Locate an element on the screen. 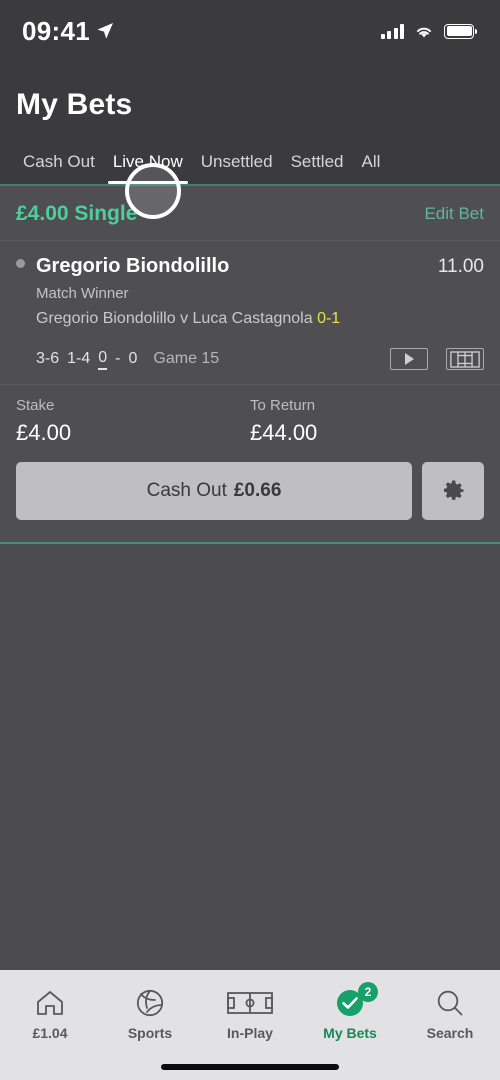  tab-cash-out: Cash Out is located at coordinates (59, 168).